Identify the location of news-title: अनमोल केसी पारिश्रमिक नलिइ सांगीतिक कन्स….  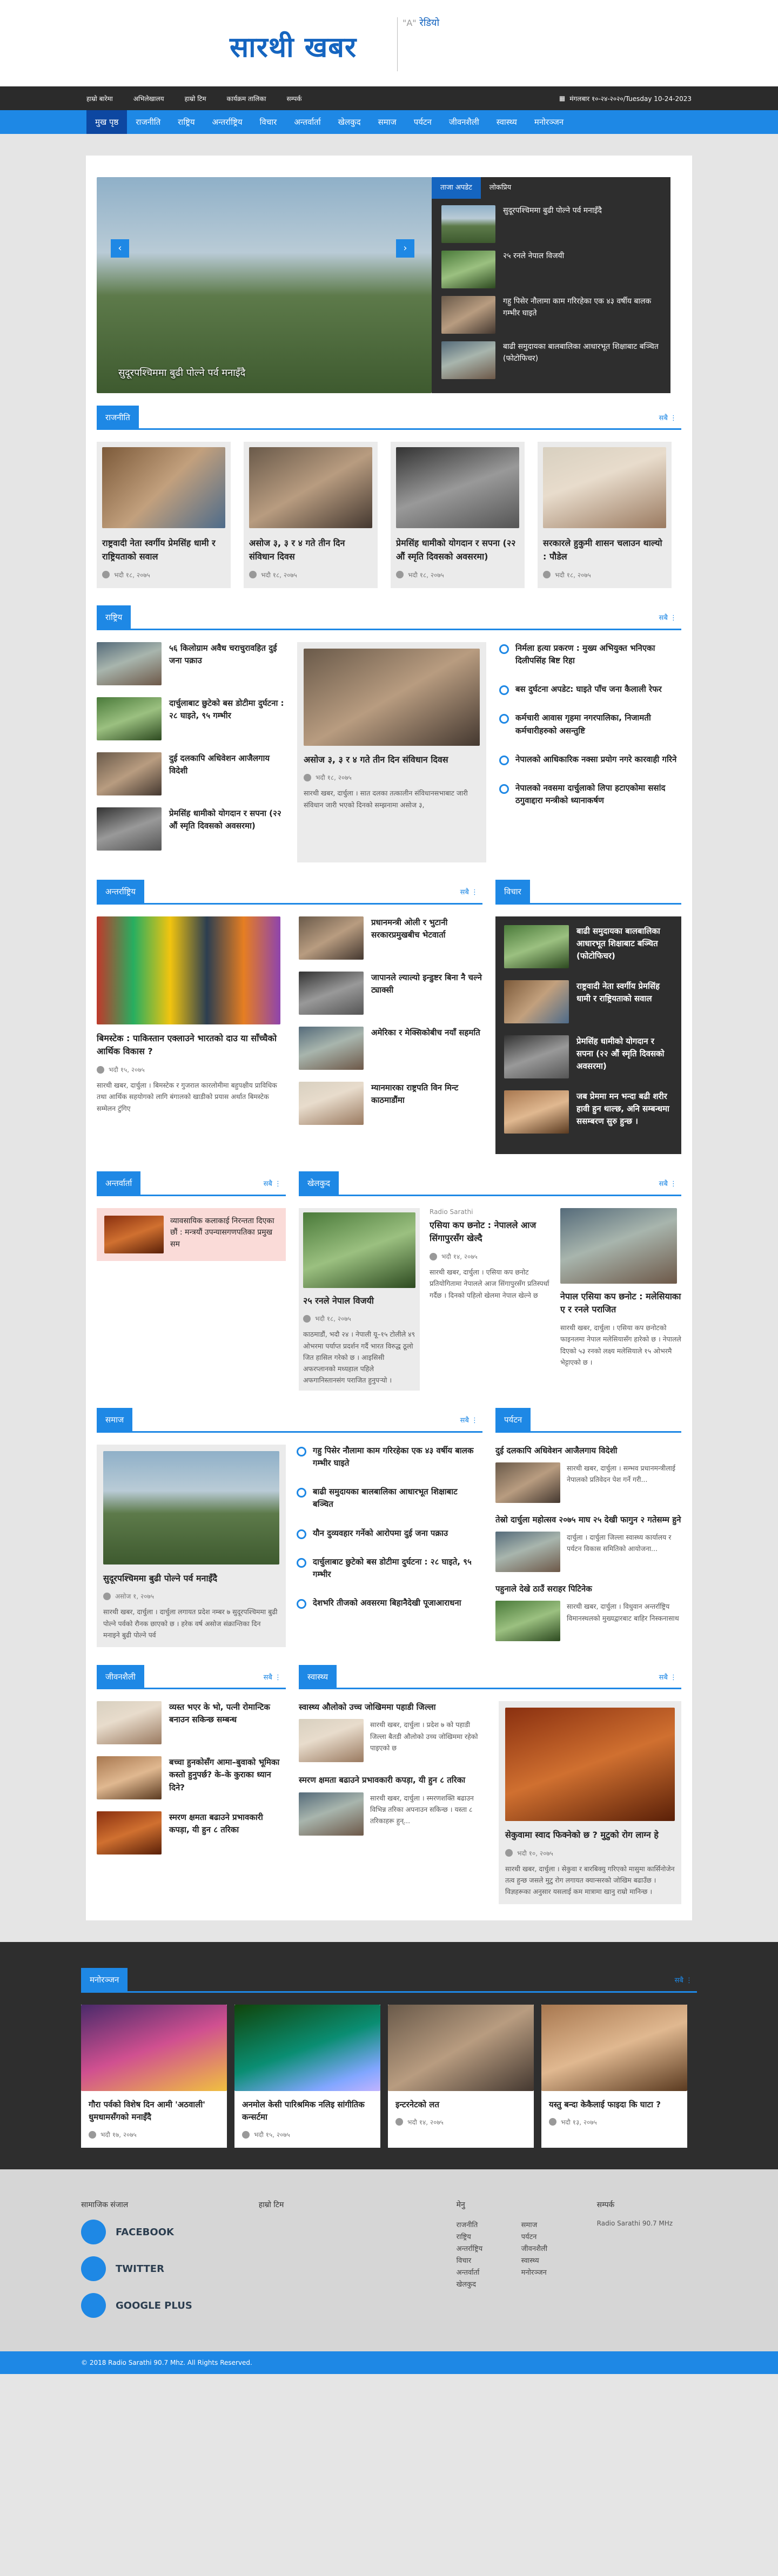
(307, 2107).